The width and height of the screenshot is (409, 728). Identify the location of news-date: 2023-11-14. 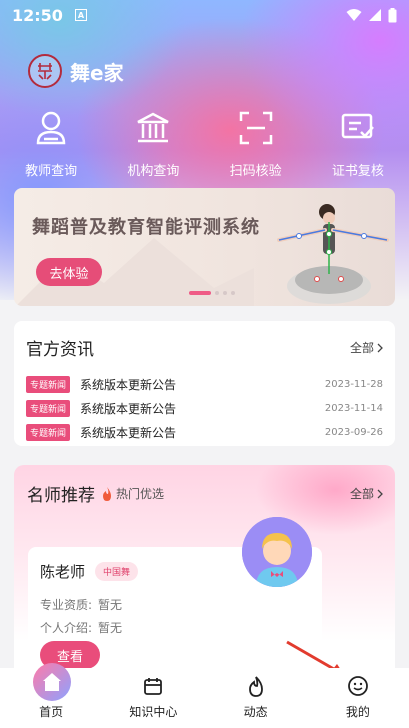
(353, 408).